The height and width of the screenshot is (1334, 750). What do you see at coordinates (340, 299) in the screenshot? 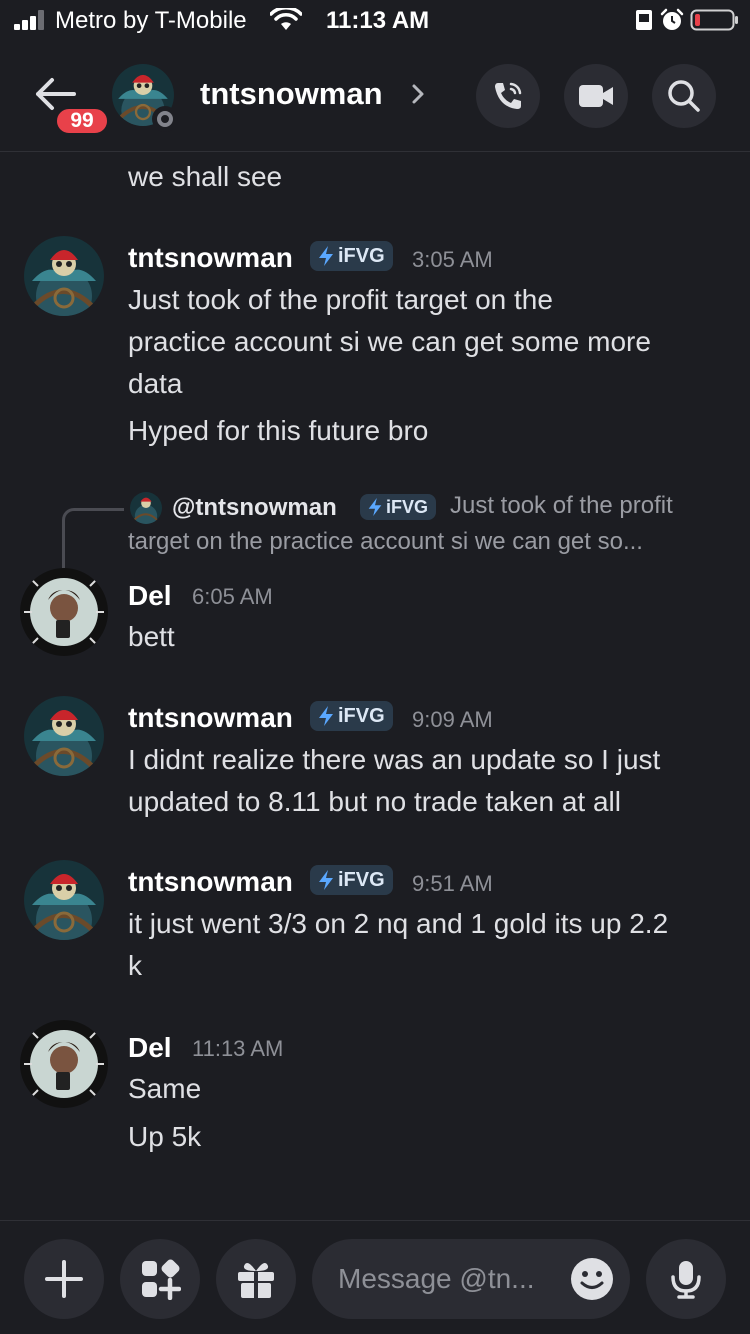
I see `message-line: Just took of the profit target on the` at bounding box center [340, 299].